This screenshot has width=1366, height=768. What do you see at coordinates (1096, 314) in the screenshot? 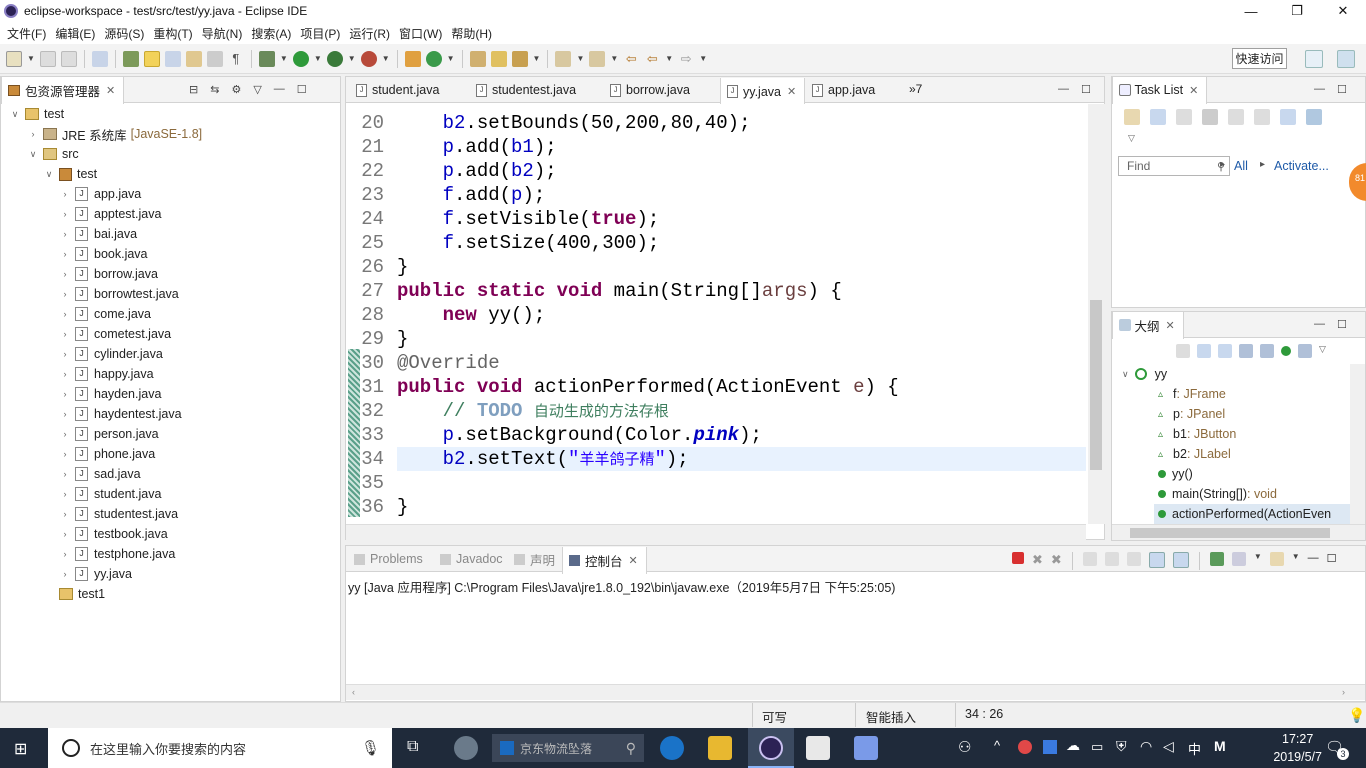
I see `editor-vertical-scrollbar` at bounding box center [1096, 314].